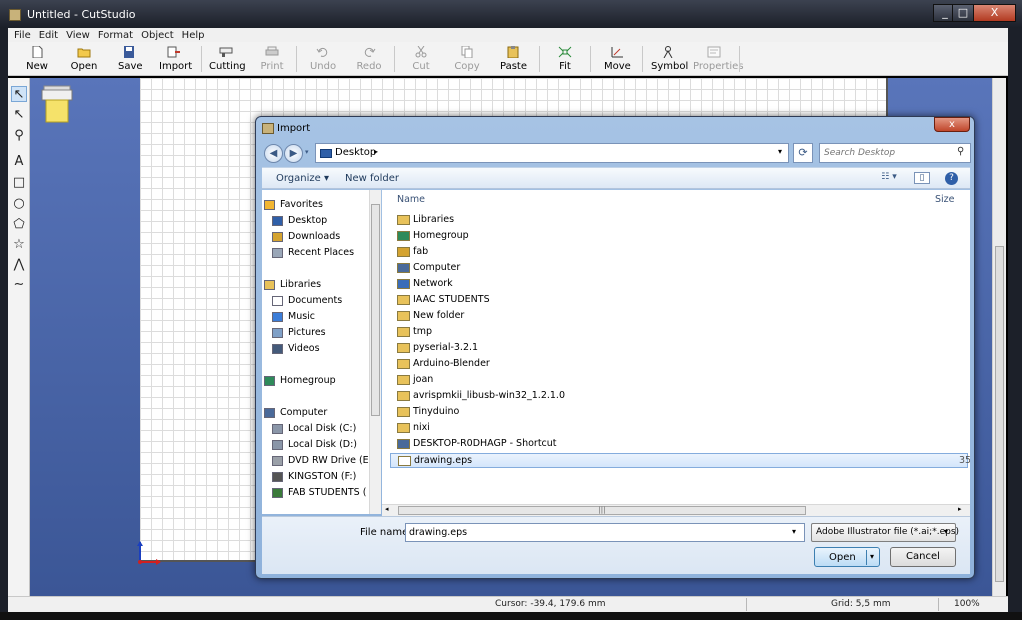 This screenshot has height=620, width=1022. What do you see at coordinates (511, 14) in the screenshot?
I see `title-bar: Untitled - CutStudio _ □ X` at bounding box center [511, 14].